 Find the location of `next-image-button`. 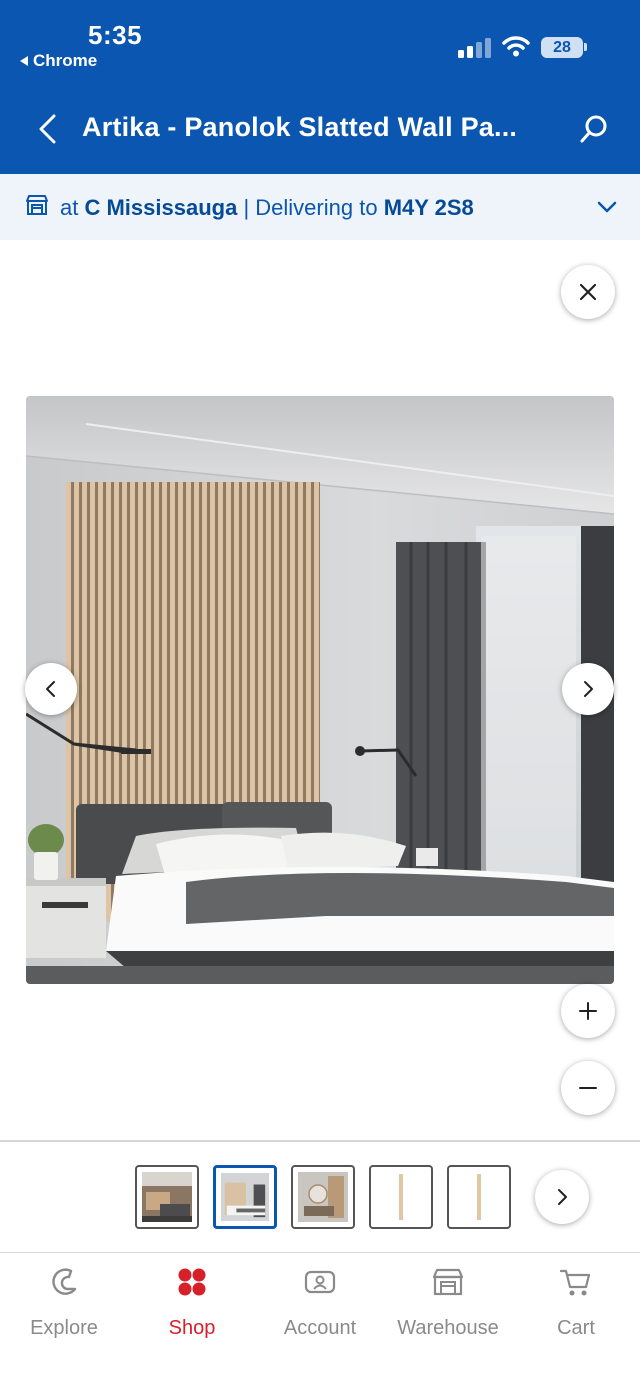

next-image-button is located at coordinates (588, 689).